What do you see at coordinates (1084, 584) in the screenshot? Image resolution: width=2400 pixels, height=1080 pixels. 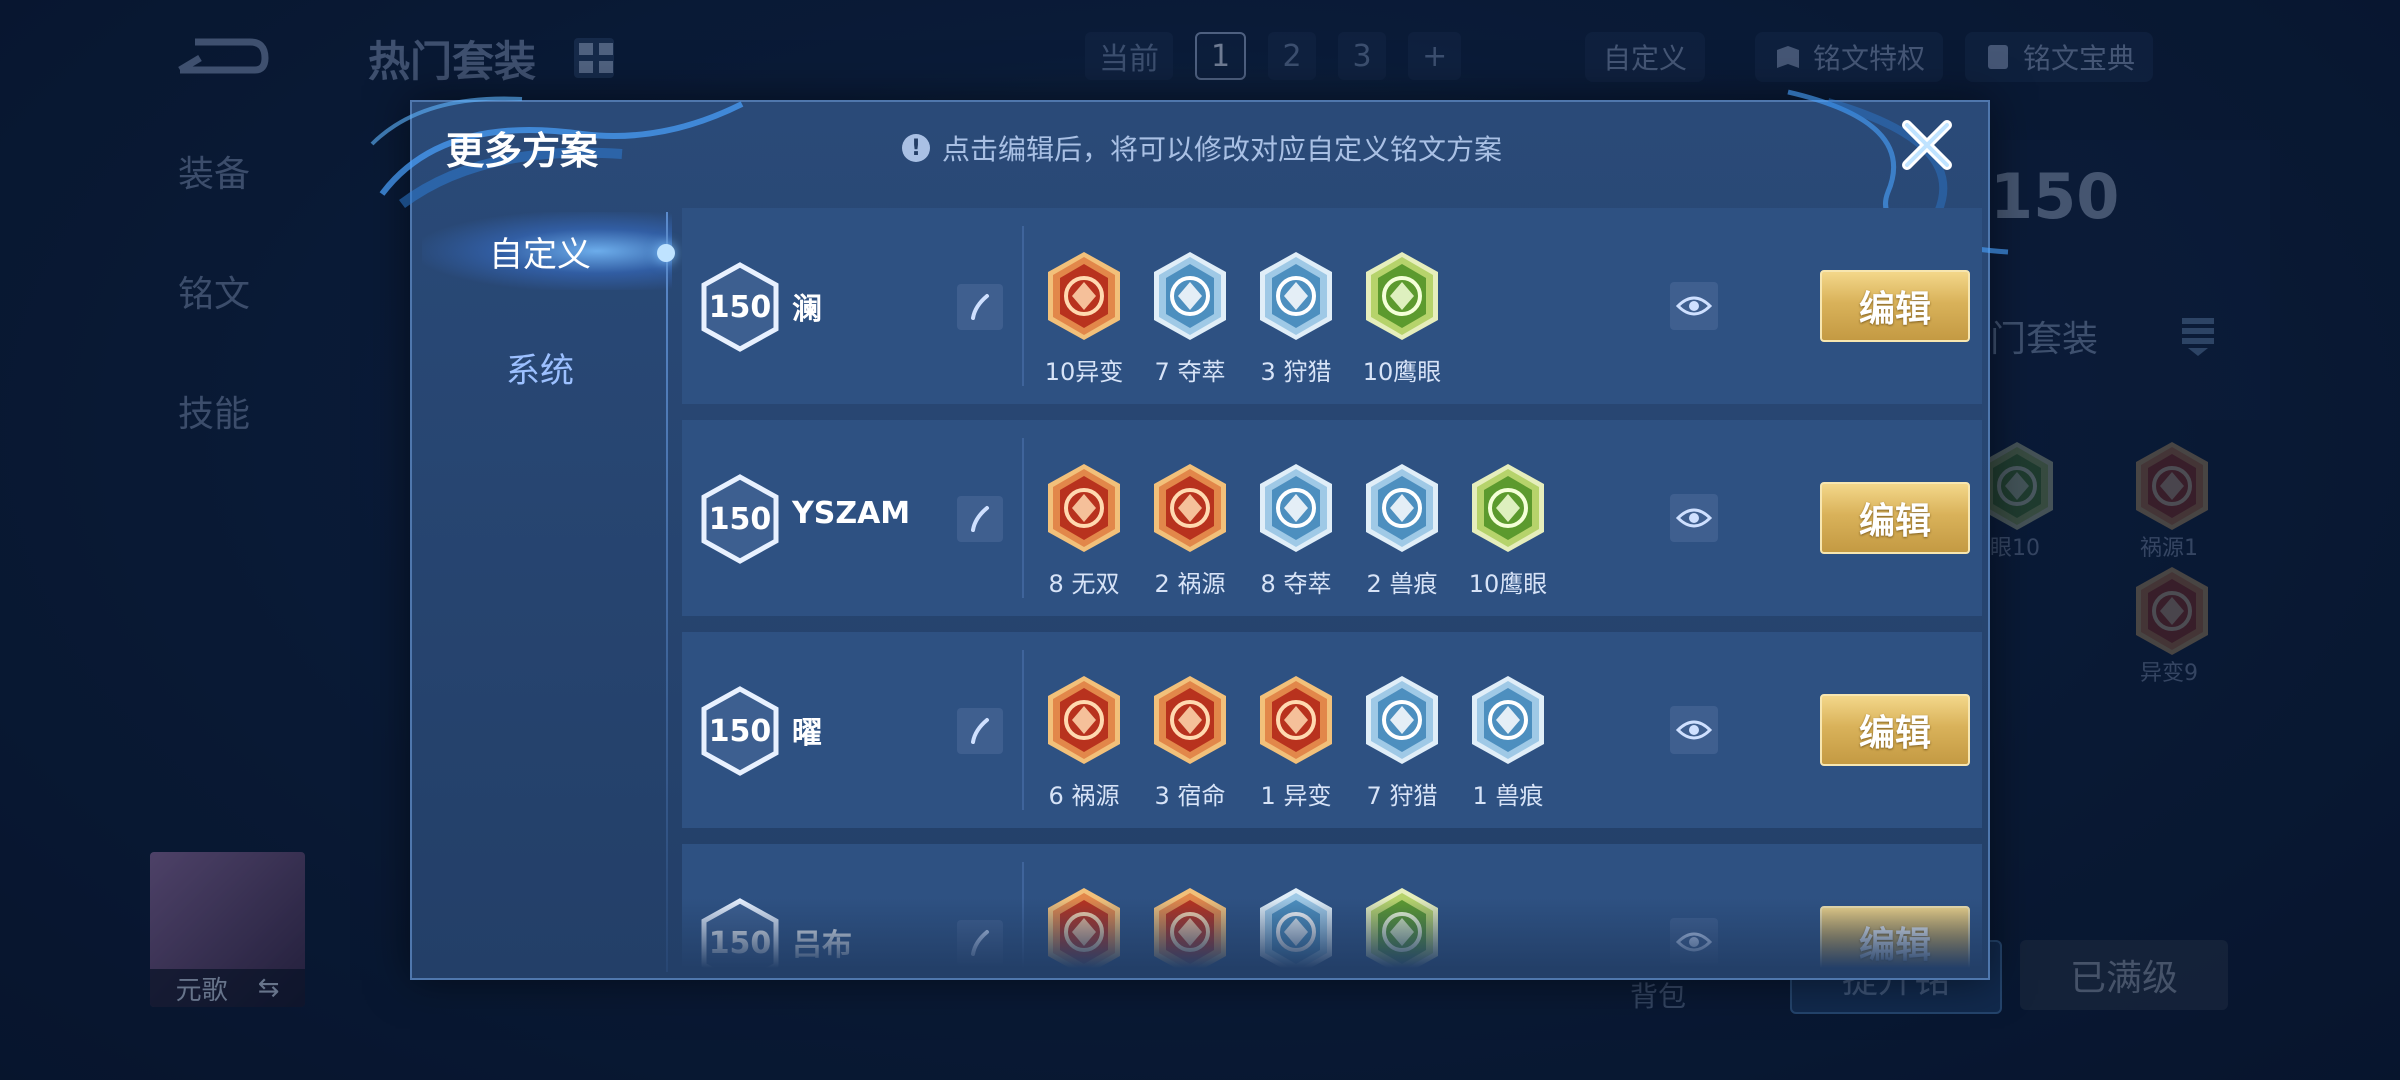 I see `rune-label: 8 无双` at bounding box center [1084, 584].